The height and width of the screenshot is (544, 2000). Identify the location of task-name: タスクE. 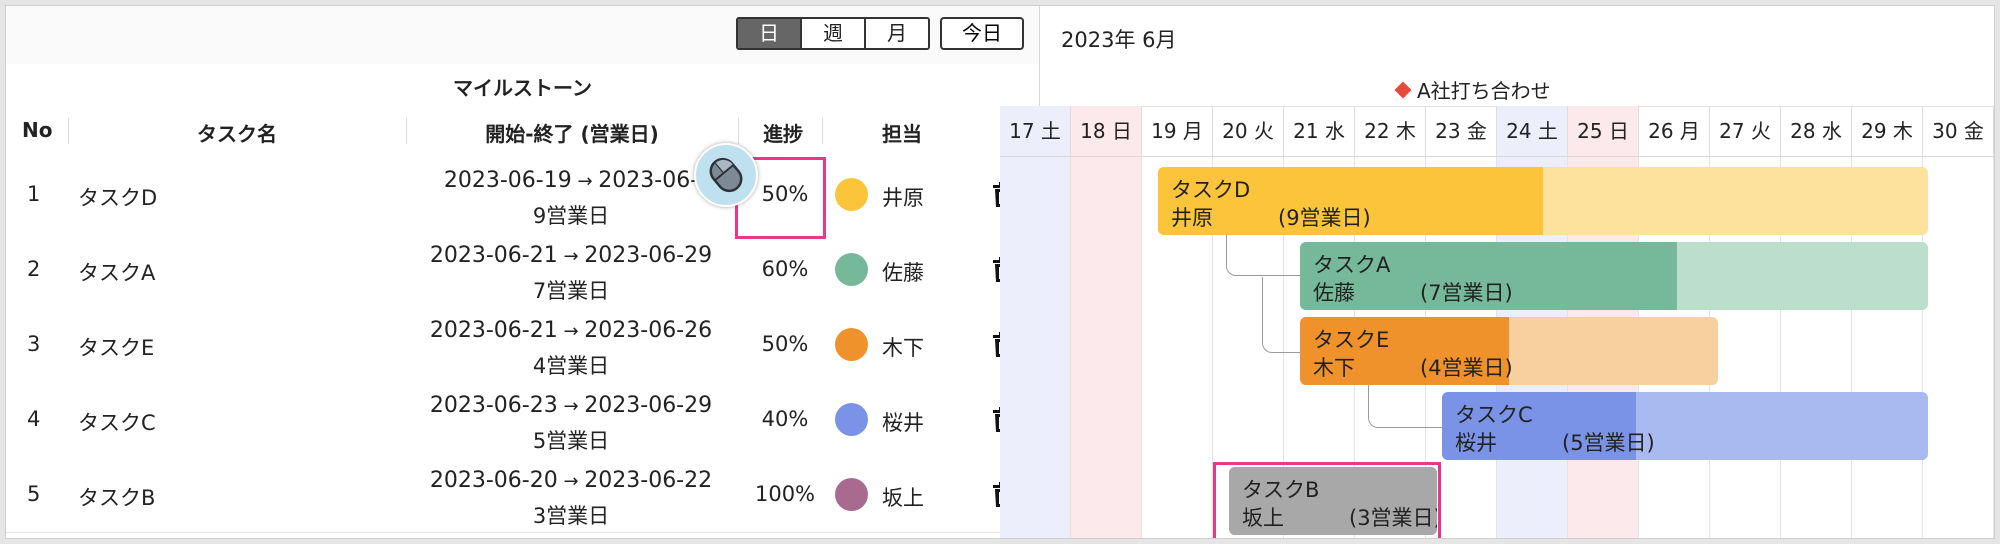
(116, 347).